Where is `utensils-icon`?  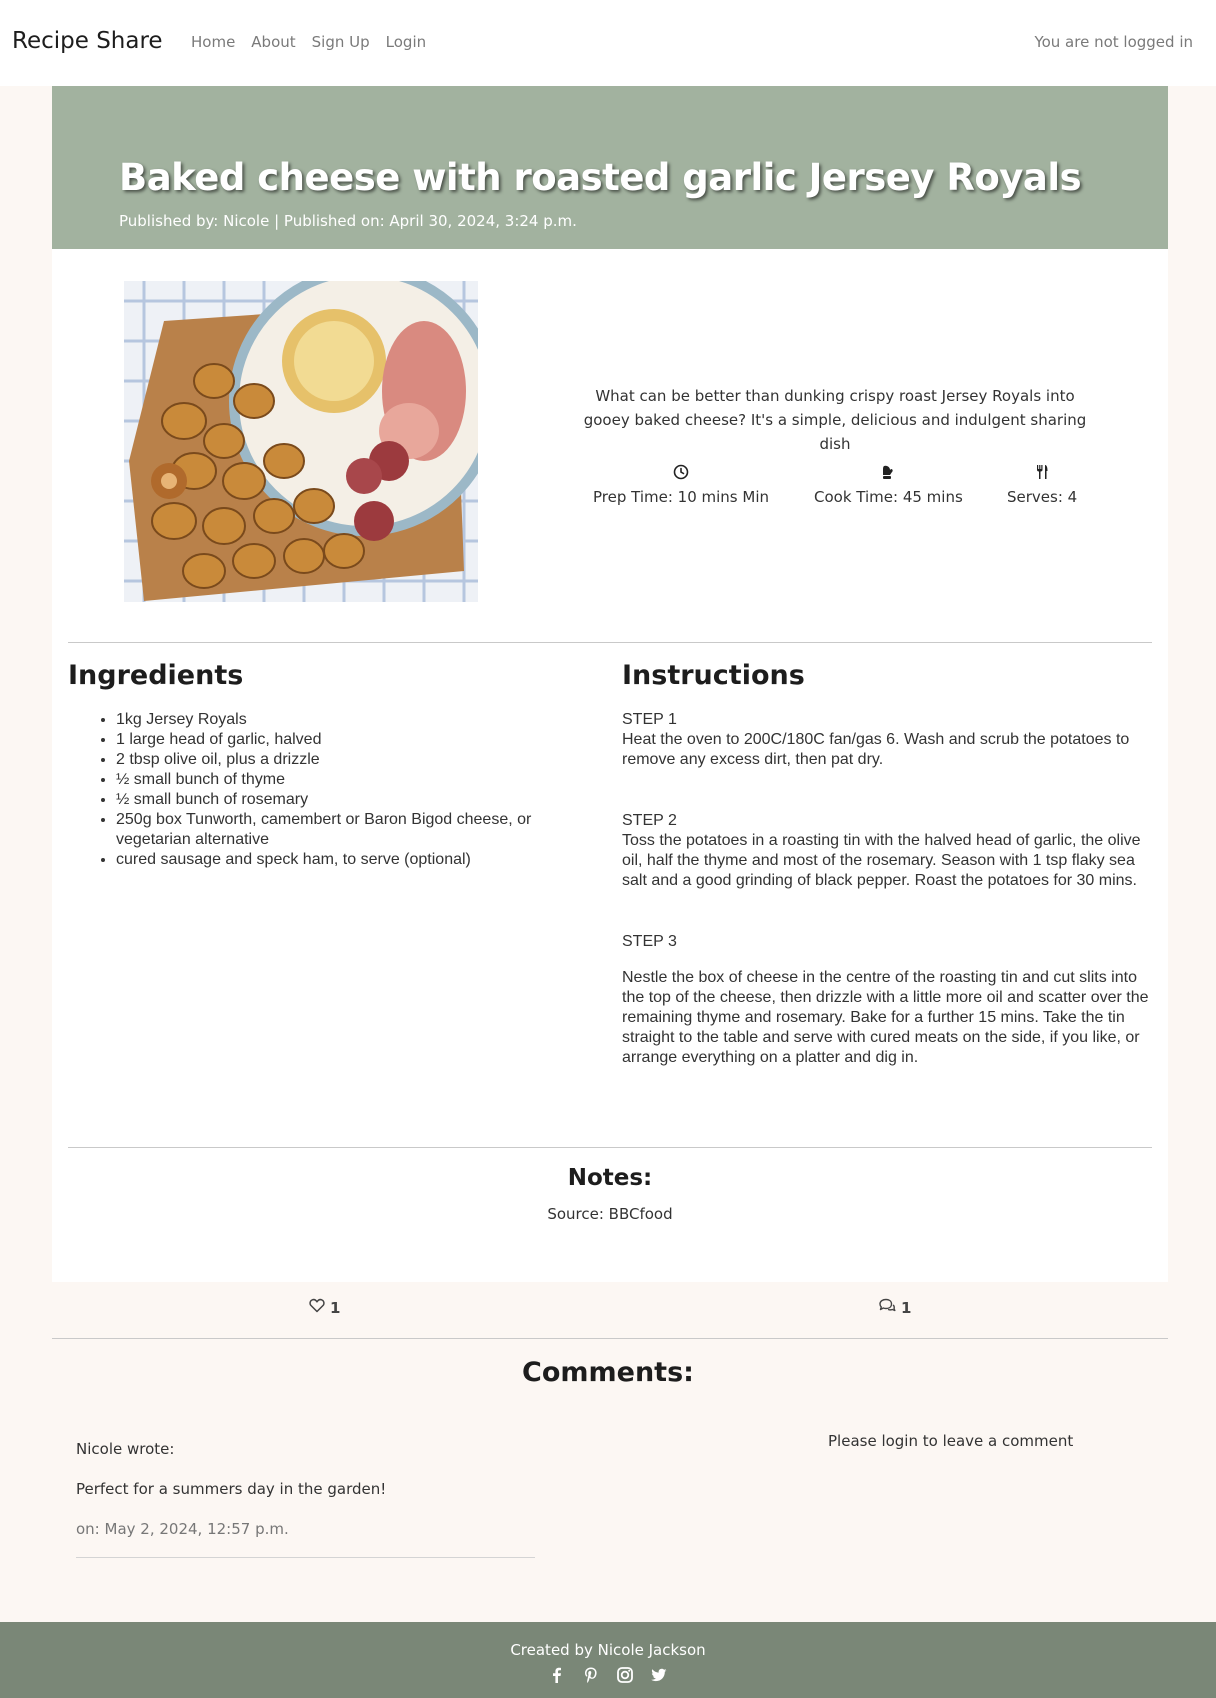 utensils-icon is located at coordinates (1042, 475).